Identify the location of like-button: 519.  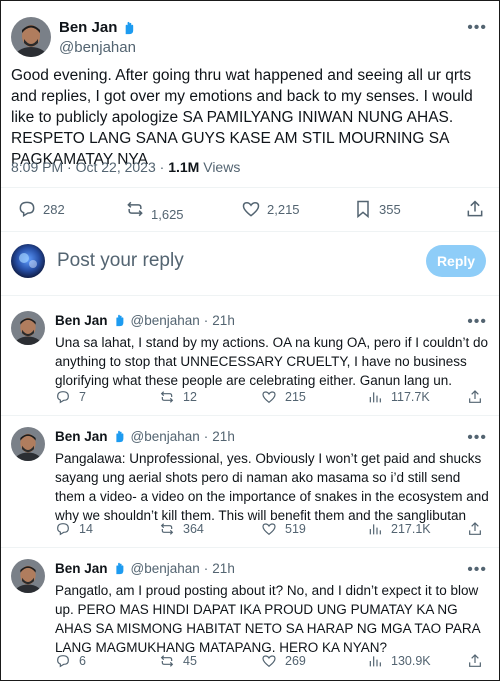
(283, 529).